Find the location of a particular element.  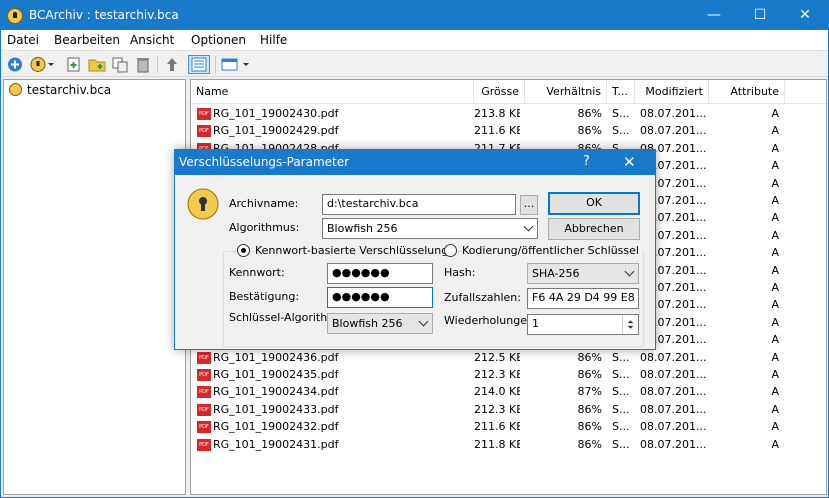

archive-icon is located at coordinates (15, 89).